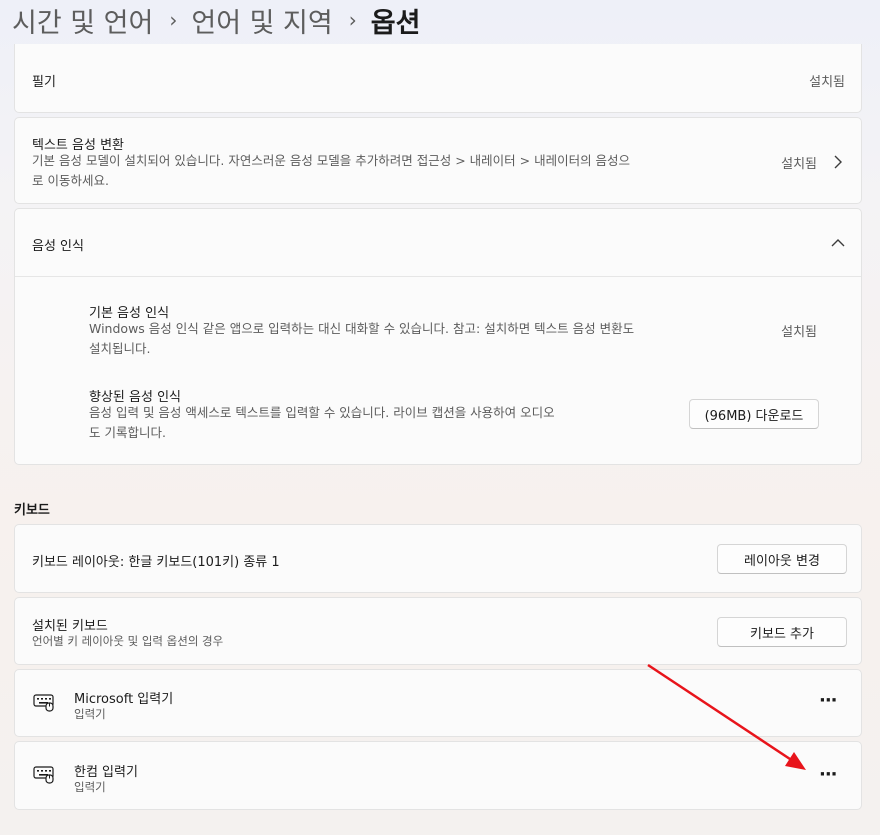 The height and width of the screenshot is (835, 880). Describe the element at coordinates (838, 162) in the screenshot. I see `chevron-right-icon` at that location.